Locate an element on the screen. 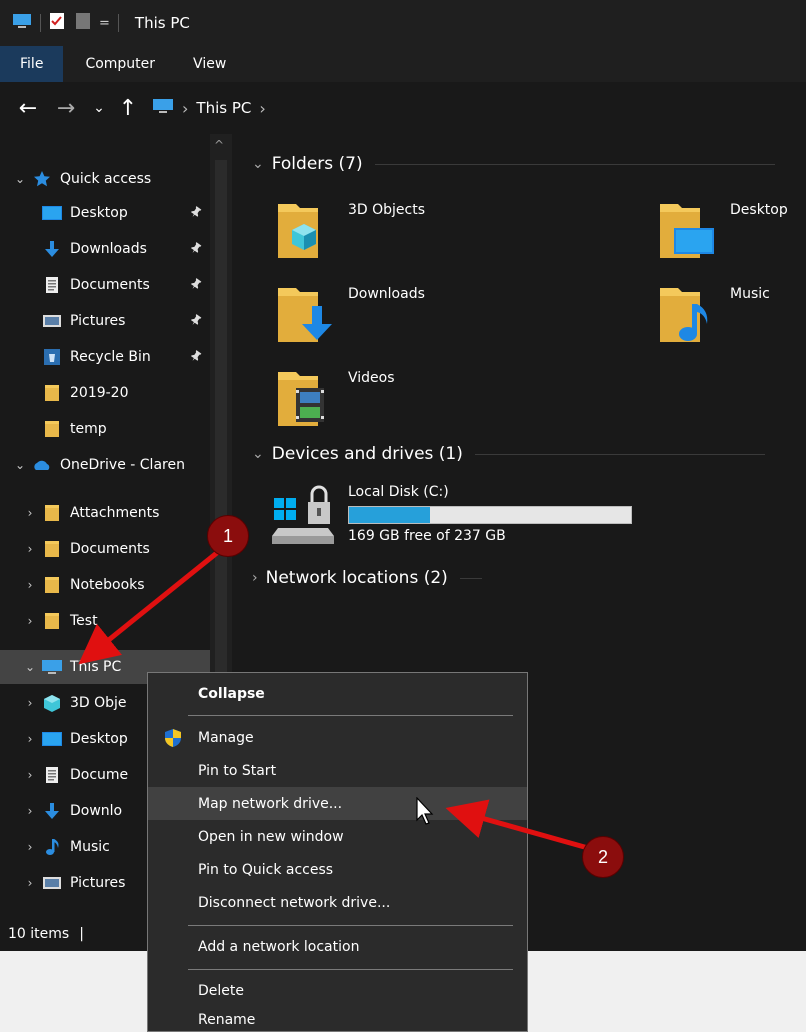 The image size is (806, 1032). 3d-objects-icon is located at coordinates (52, 703).